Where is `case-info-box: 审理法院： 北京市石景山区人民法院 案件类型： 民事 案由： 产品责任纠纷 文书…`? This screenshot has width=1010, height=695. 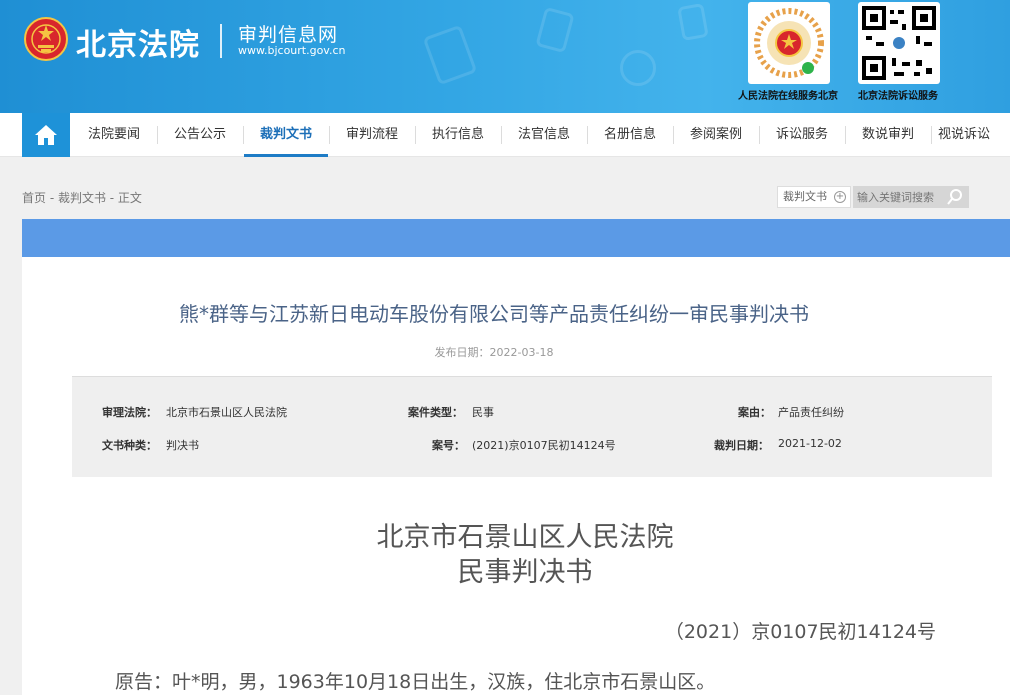 case-info-box: 审理法院： 北京市石景山区人民法院 案件类型： 民事 案由： 产品责任纠纷 文书… is located at coordinates (532, 426).